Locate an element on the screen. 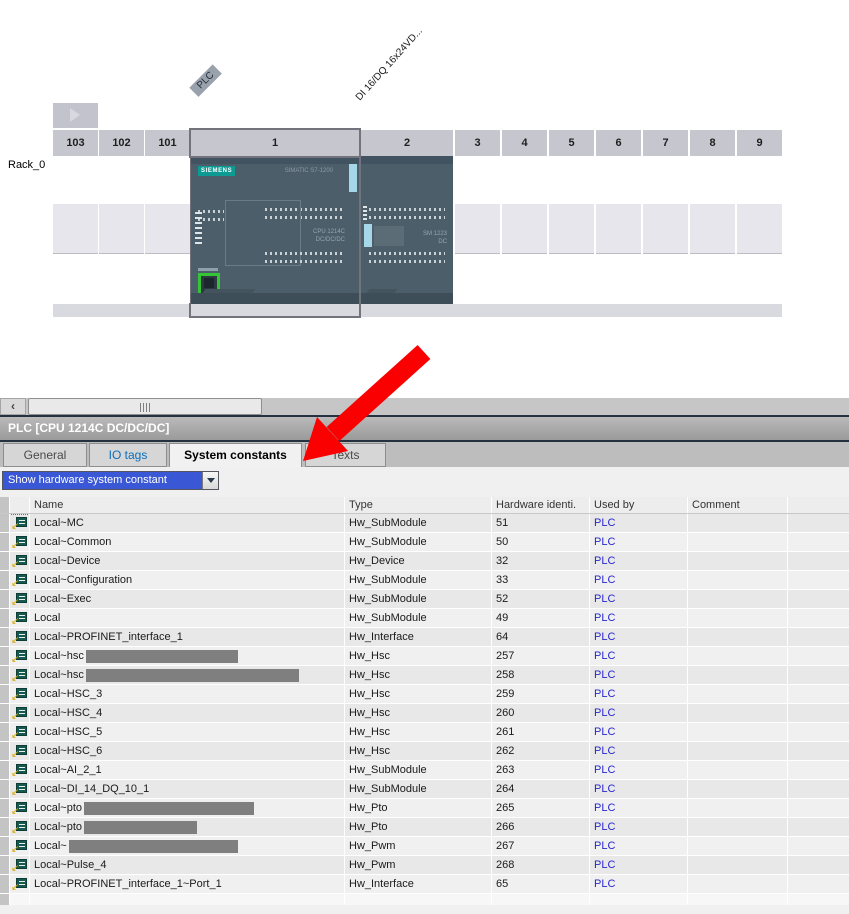  slot-8-empty is located at coordinates (712, 229).